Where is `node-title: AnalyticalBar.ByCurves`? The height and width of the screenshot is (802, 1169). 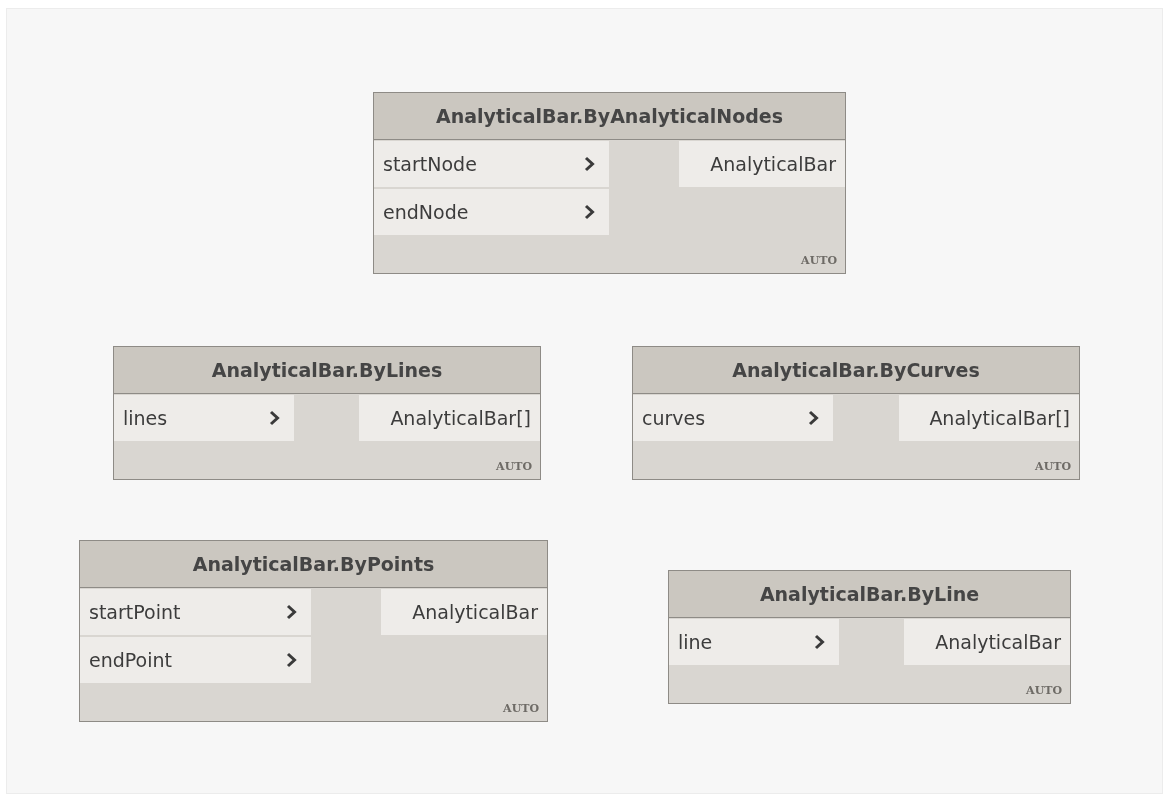
node-title: AnalyticalBar.ByCurves is located at coordinates (856, 370).